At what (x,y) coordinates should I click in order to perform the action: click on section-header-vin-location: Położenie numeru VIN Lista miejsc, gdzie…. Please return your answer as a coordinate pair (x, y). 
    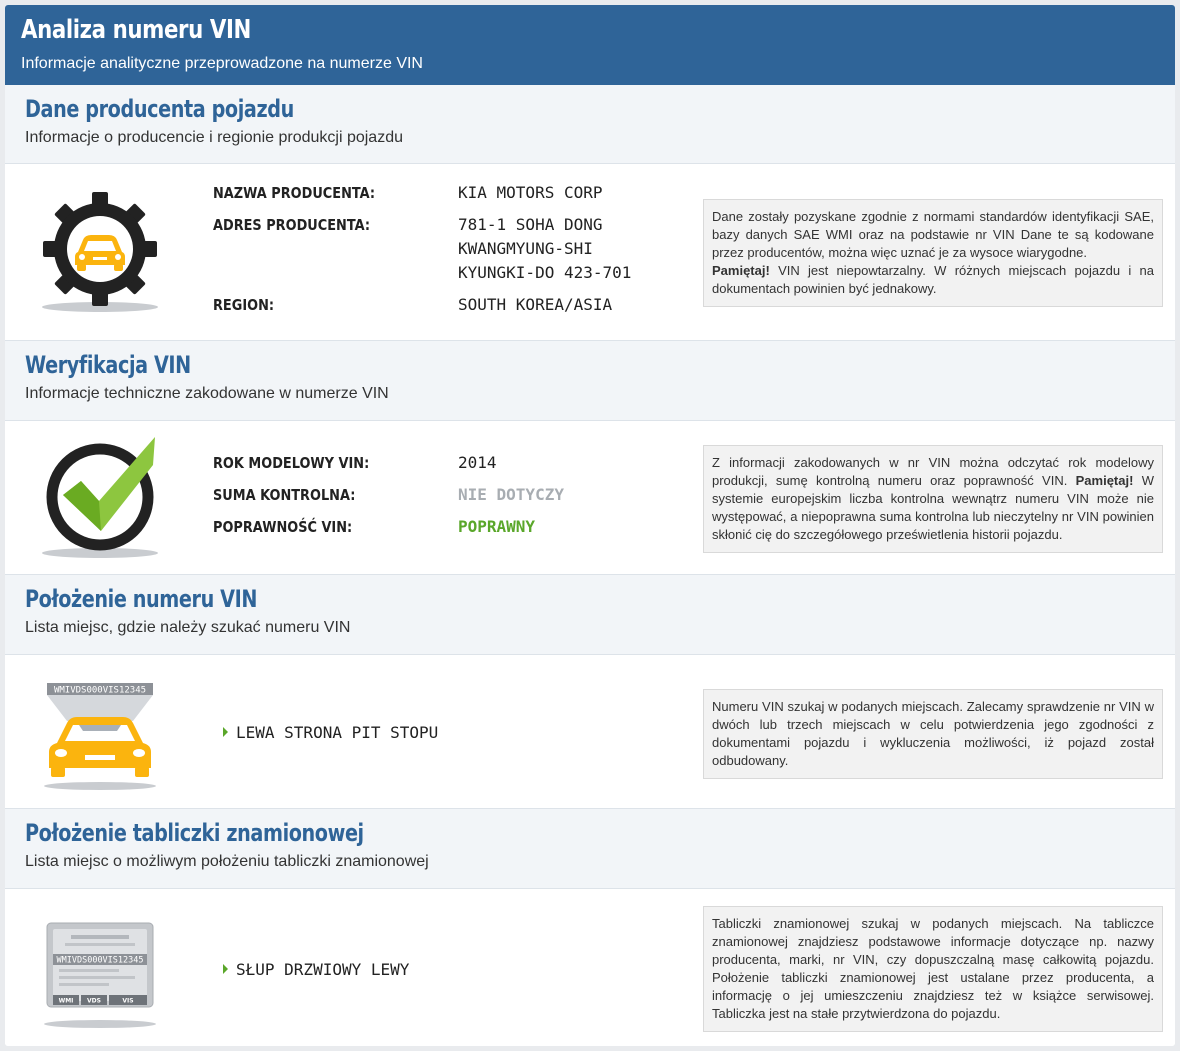
    Looking at the image, I should click on (590, 614).